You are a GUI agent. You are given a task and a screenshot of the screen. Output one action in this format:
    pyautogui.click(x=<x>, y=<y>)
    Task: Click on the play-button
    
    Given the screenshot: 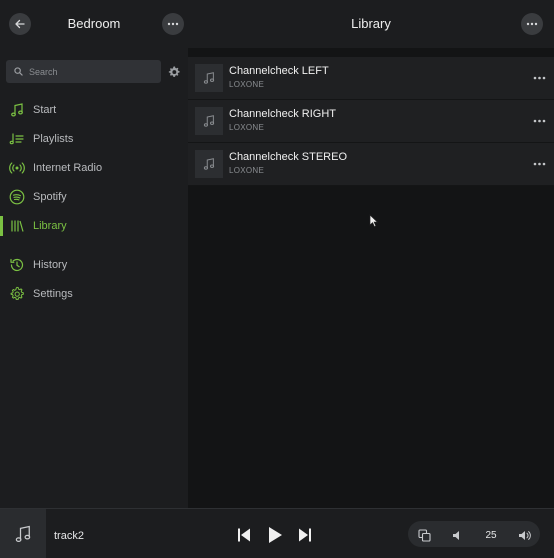 What is the action you would take?
    pyautogui.click(x=275, y=535)
    